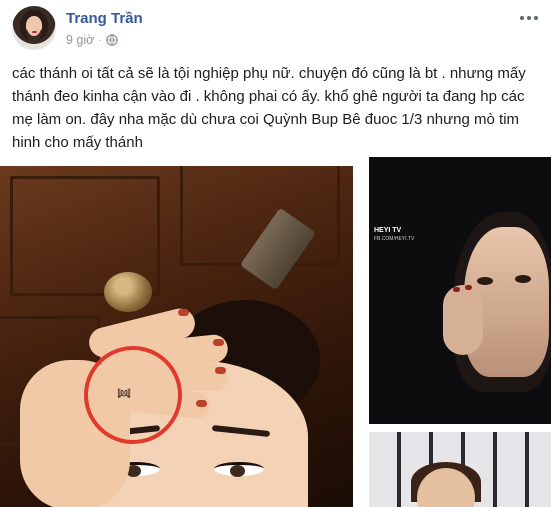 The image size is (551, 507). What do you see at coordinates (34, 32) in the screenshot?
I see `avatar-lips` at bounding box center [34, 32].